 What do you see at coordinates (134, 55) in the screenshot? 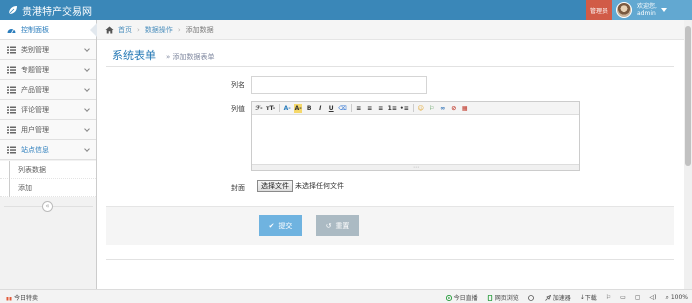
I see `page-title: 系统表单` at bounding box center [134, 55].